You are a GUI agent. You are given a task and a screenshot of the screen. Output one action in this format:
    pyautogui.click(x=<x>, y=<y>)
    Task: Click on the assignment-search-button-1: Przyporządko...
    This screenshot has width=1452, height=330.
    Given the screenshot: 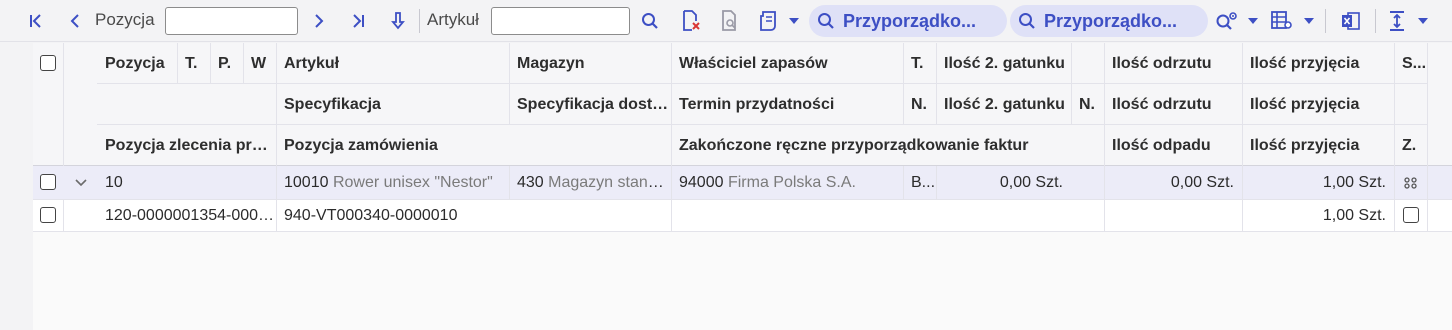 What is the action you would take?
    pyautogui.click(x=908, y=21)
    